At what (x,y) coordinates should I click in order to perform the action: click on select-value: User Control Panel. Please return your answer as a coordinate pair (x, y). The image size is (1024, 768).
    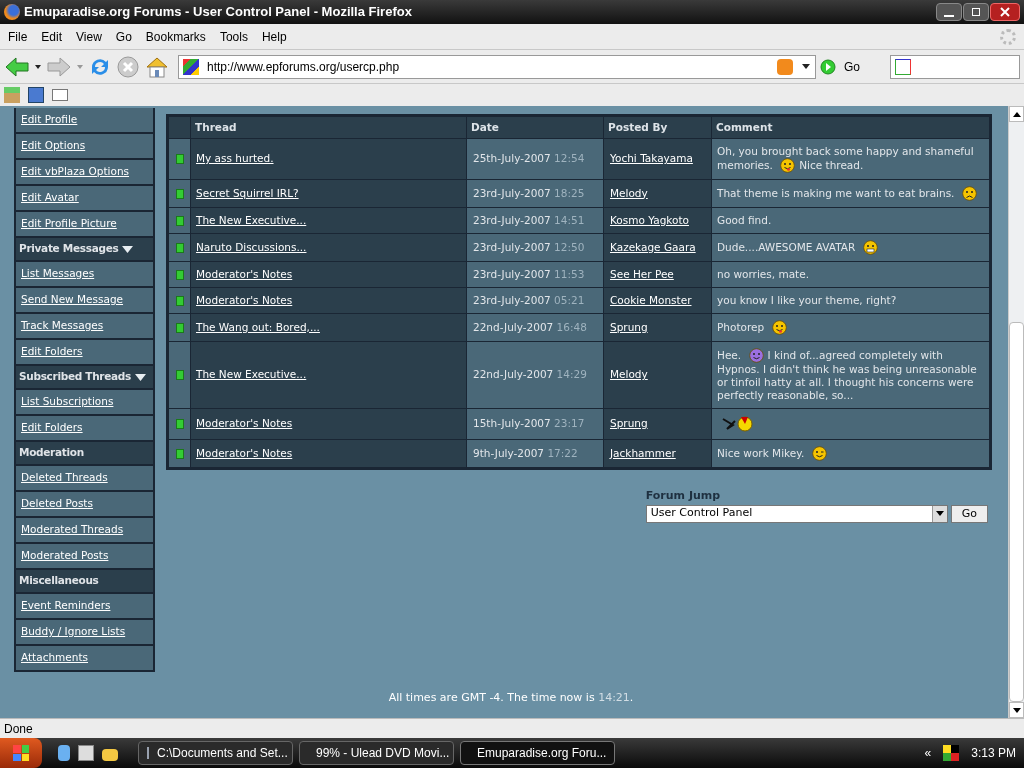
    Looking at the image, I should click on (701, 513).